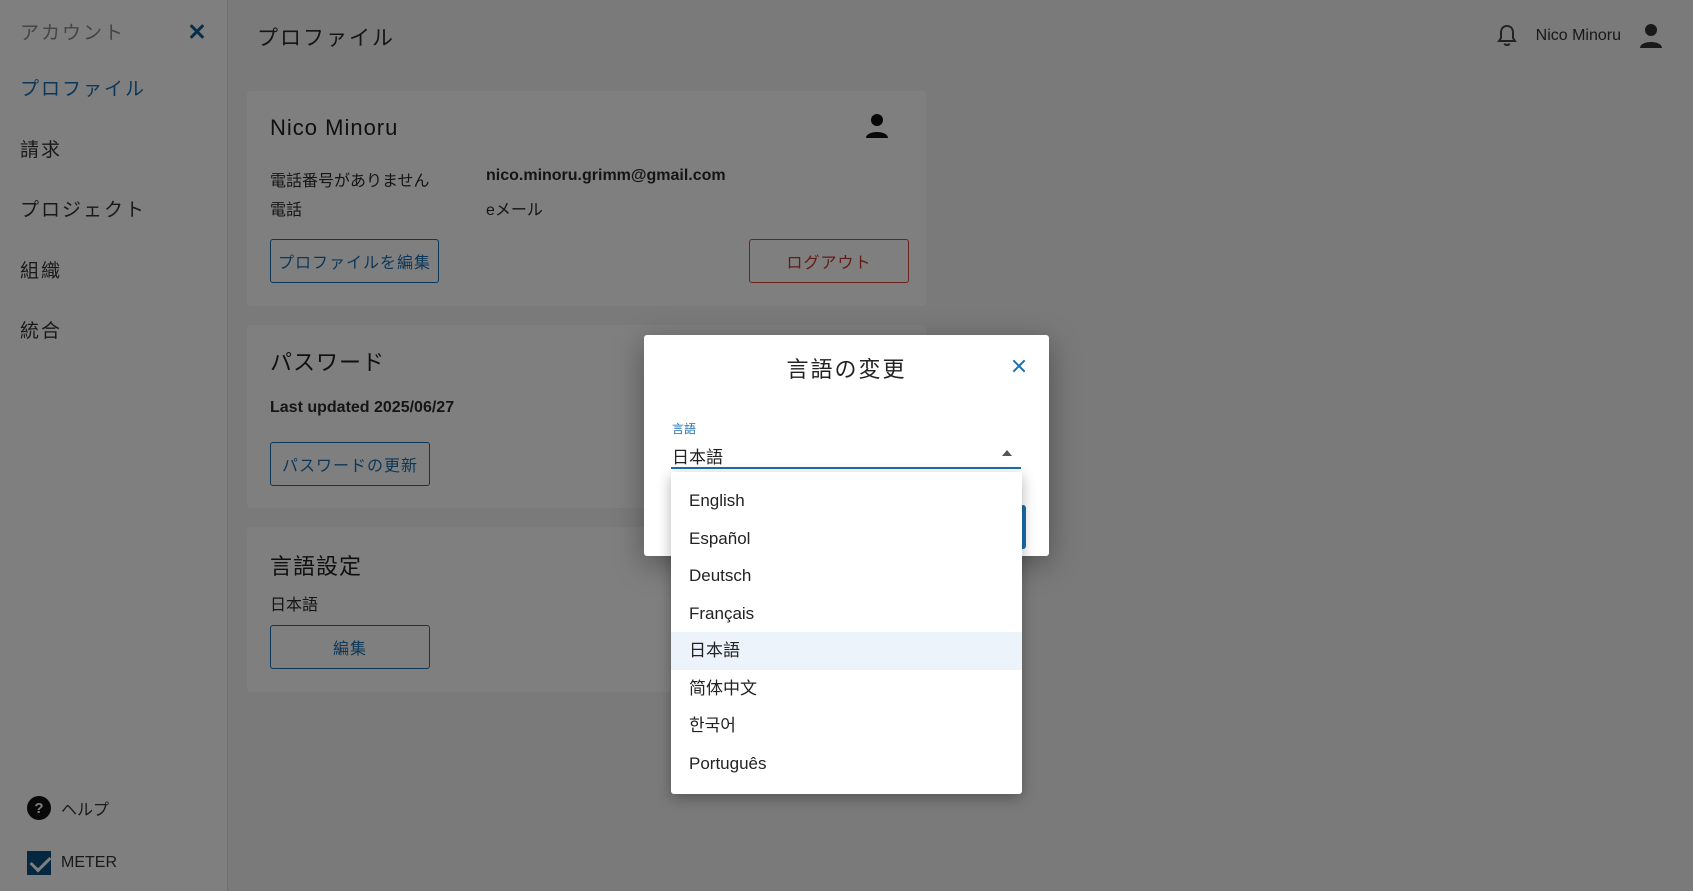 The height and width of the screenshot is (891, 1693). Describe the element at coordinates (1019, 366) in the screenshot. I see `dialog-close-icon` at that location.